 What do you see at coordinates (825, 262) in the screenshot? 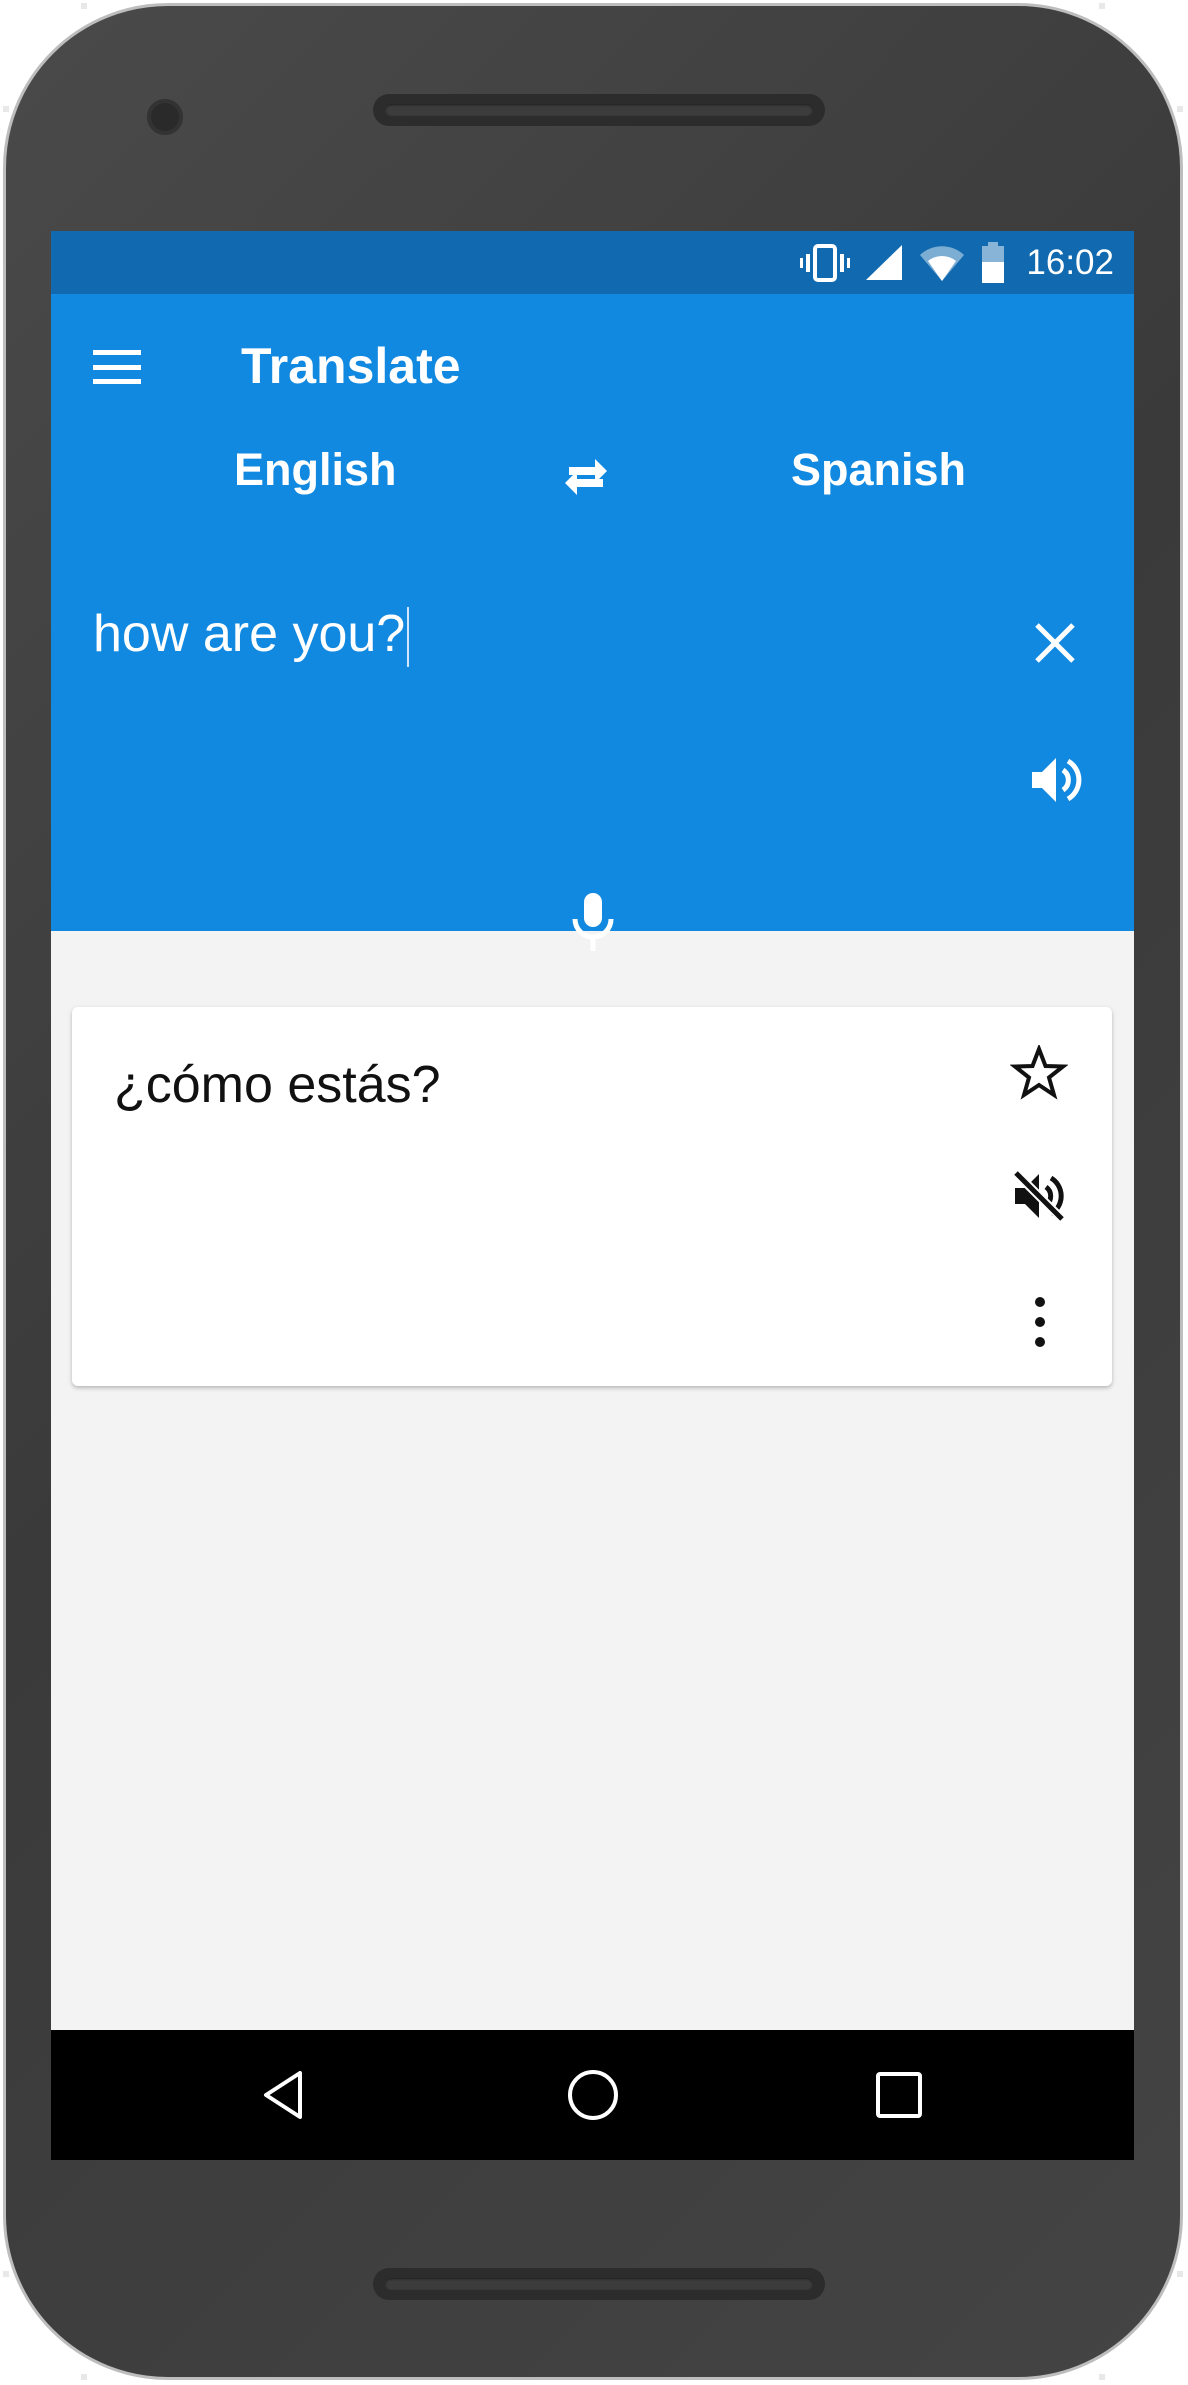
I see `vibrate-icon` at bounding box center [825, 262].